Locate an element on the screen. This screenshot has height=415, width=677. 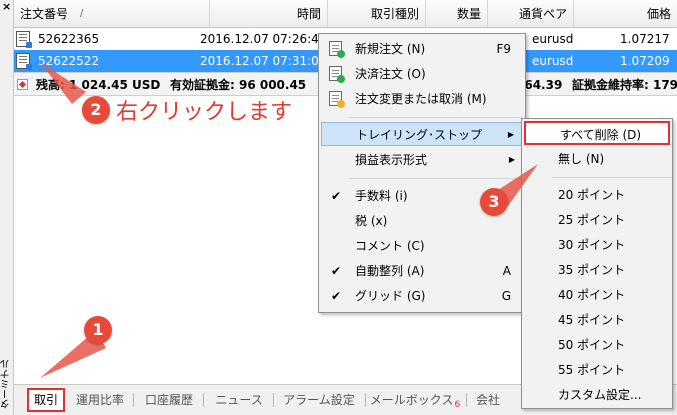
submenu-item-delete-all: すべて削除 (D) is located at coordinates (597, 133).